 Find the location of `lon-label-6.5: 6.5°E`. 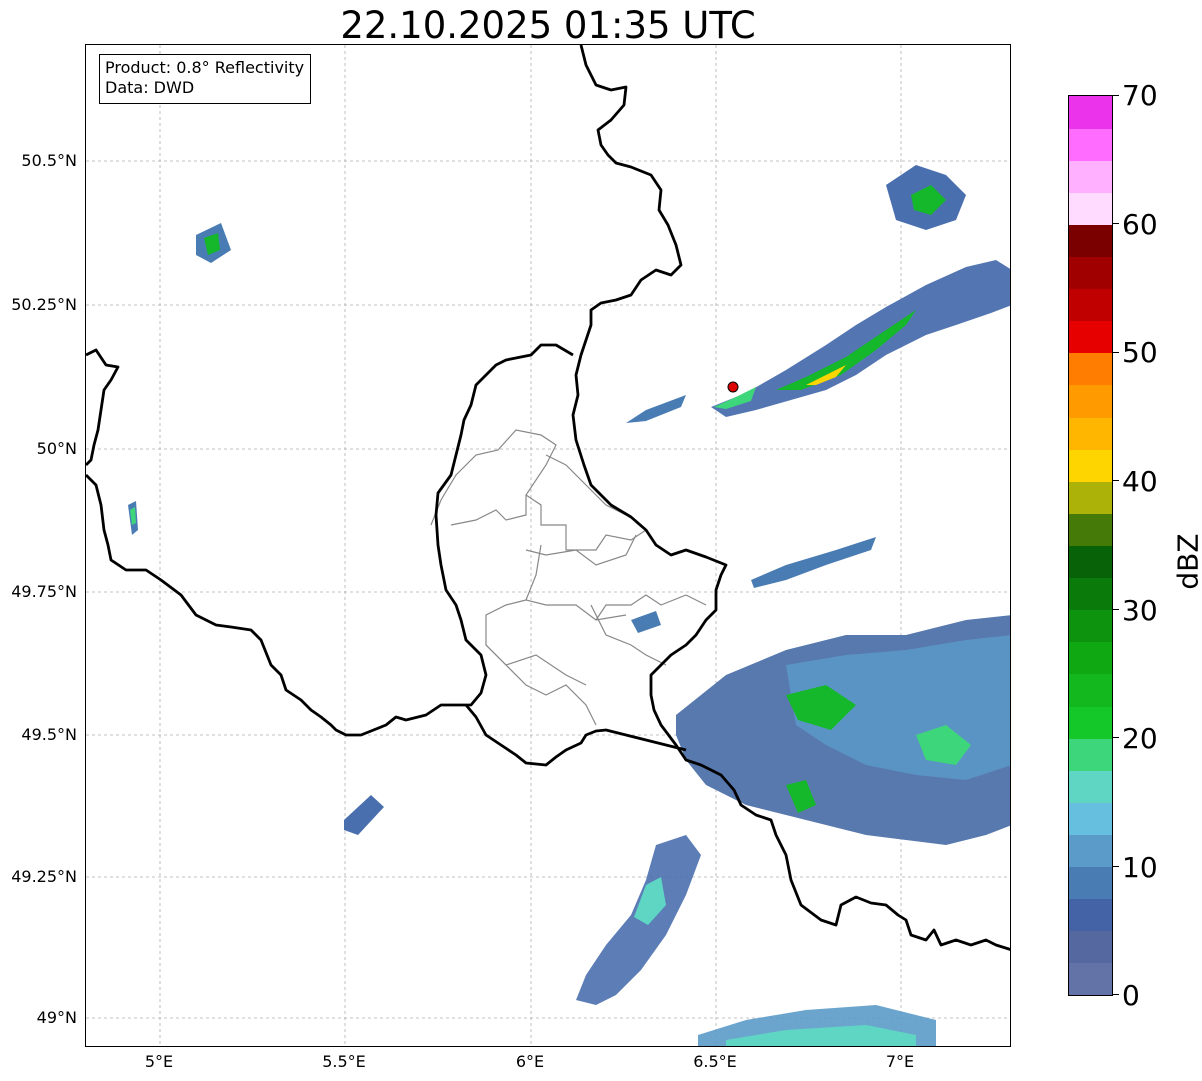

lon-label-6.5: 6.5°E is located at coordinates (715, 1061).